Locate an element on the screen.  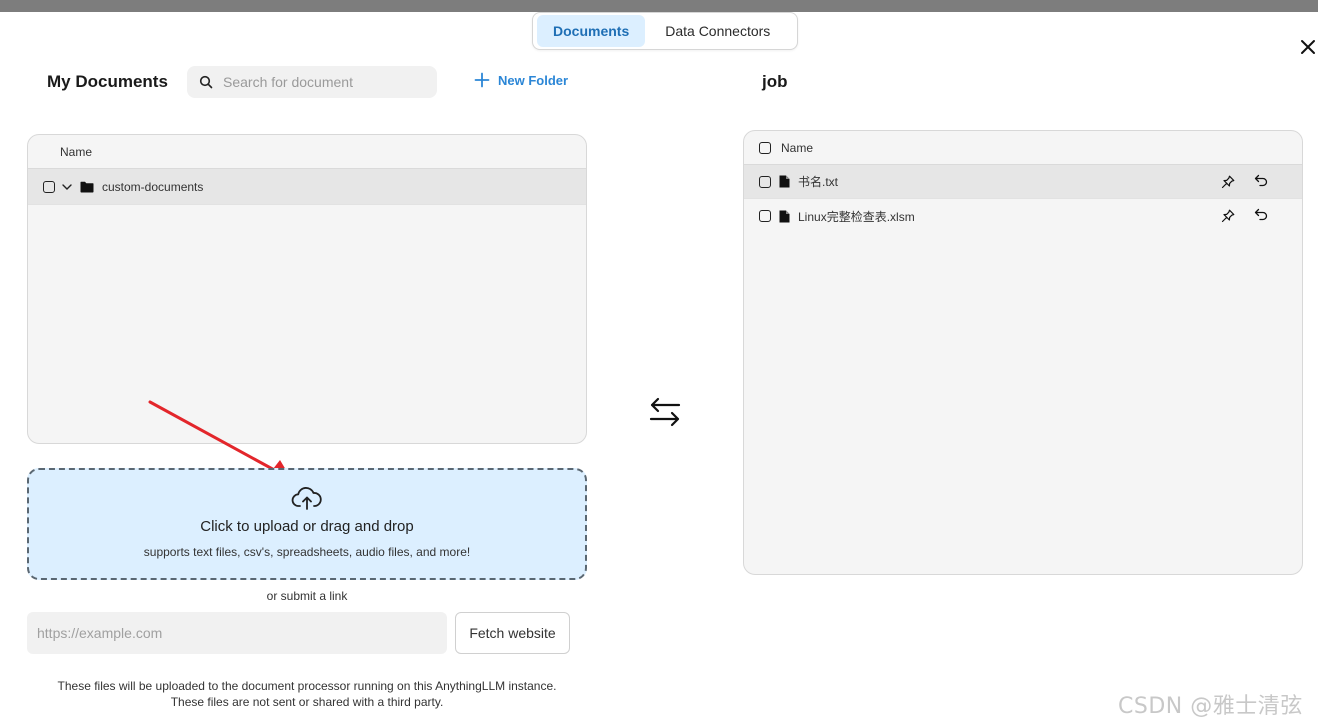
or-submit-link-text: or submit a link is located at coordinates (307, 596).